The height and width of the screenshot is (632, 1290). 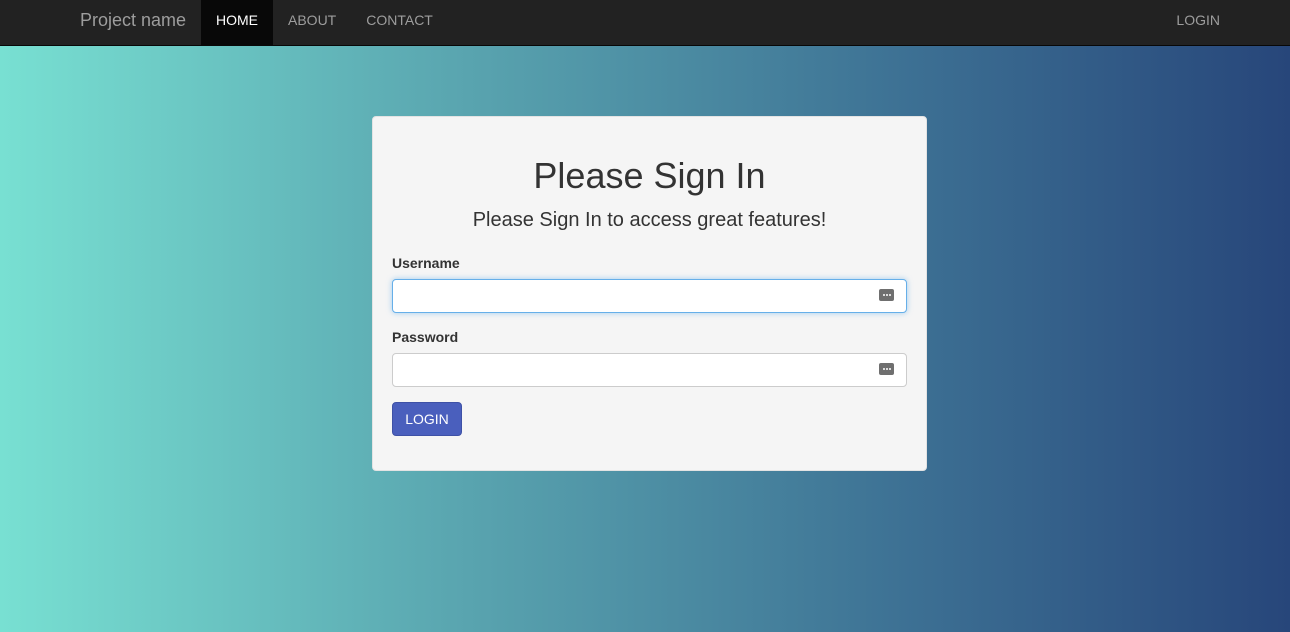 I want to click on nav-link-login: LOGIN, so click(x=1198, y=22).